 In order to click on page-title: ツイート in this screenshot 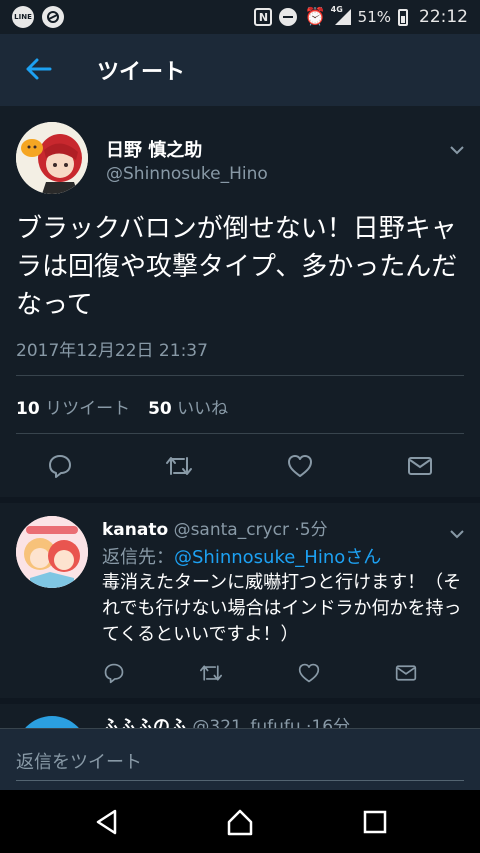, I will do `click(141, 72)`.